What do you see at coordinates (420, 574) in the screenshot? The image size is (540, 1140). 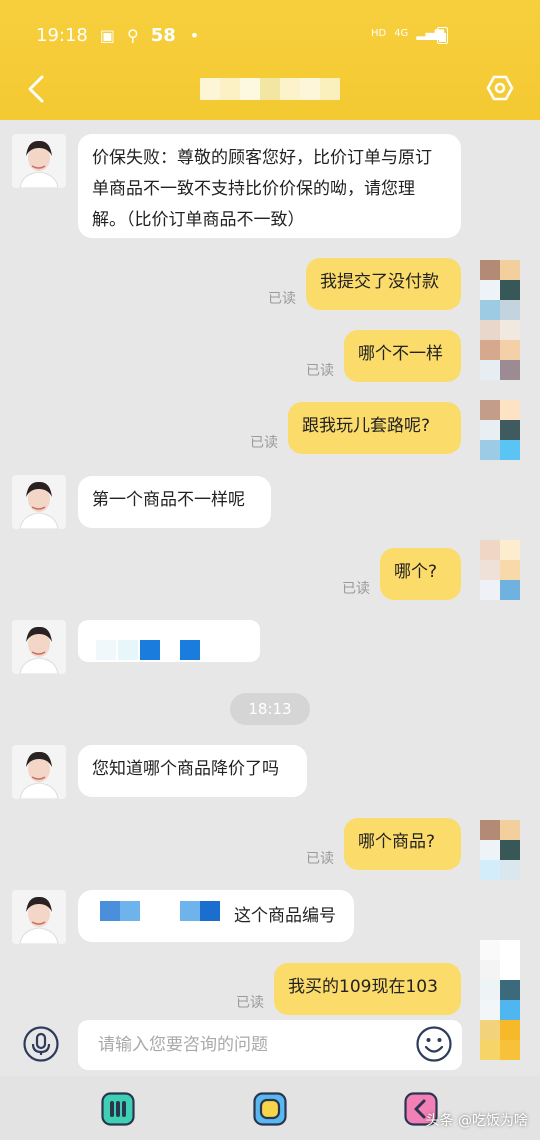 I see `message-bubble-user: 哪个?` at bounding box center [420, 574].